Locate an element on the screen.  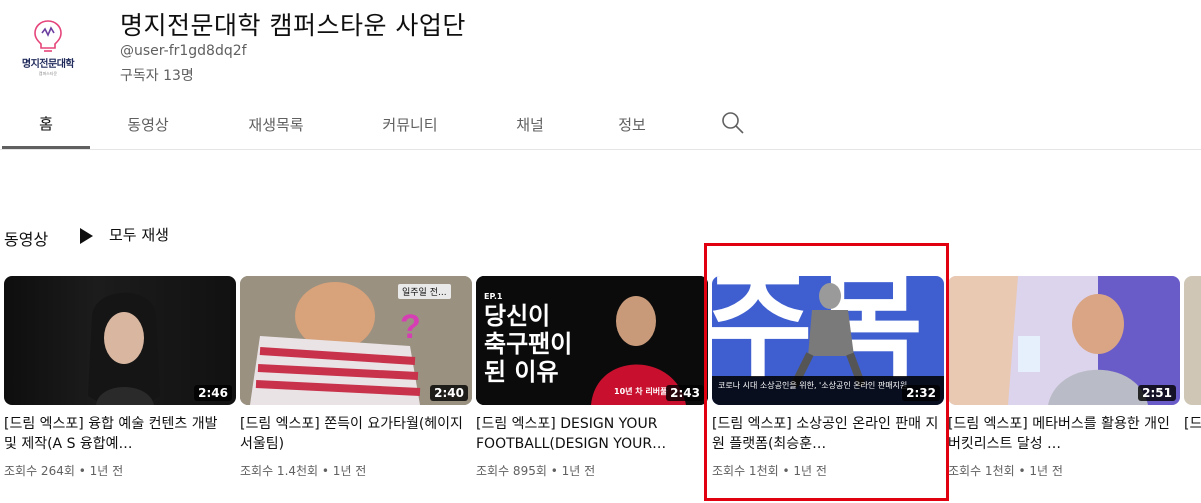
section-title: 동영상 is located at coordinates (26, 239).